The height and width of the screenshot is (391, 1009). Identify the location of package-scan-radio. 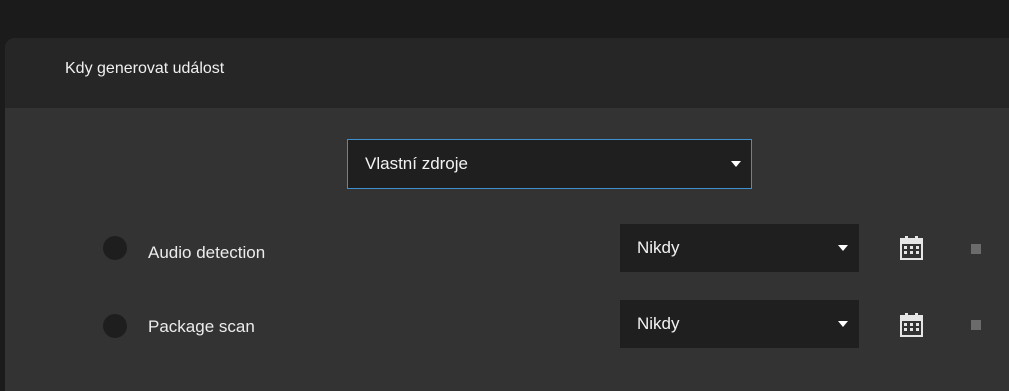
(115, 326).